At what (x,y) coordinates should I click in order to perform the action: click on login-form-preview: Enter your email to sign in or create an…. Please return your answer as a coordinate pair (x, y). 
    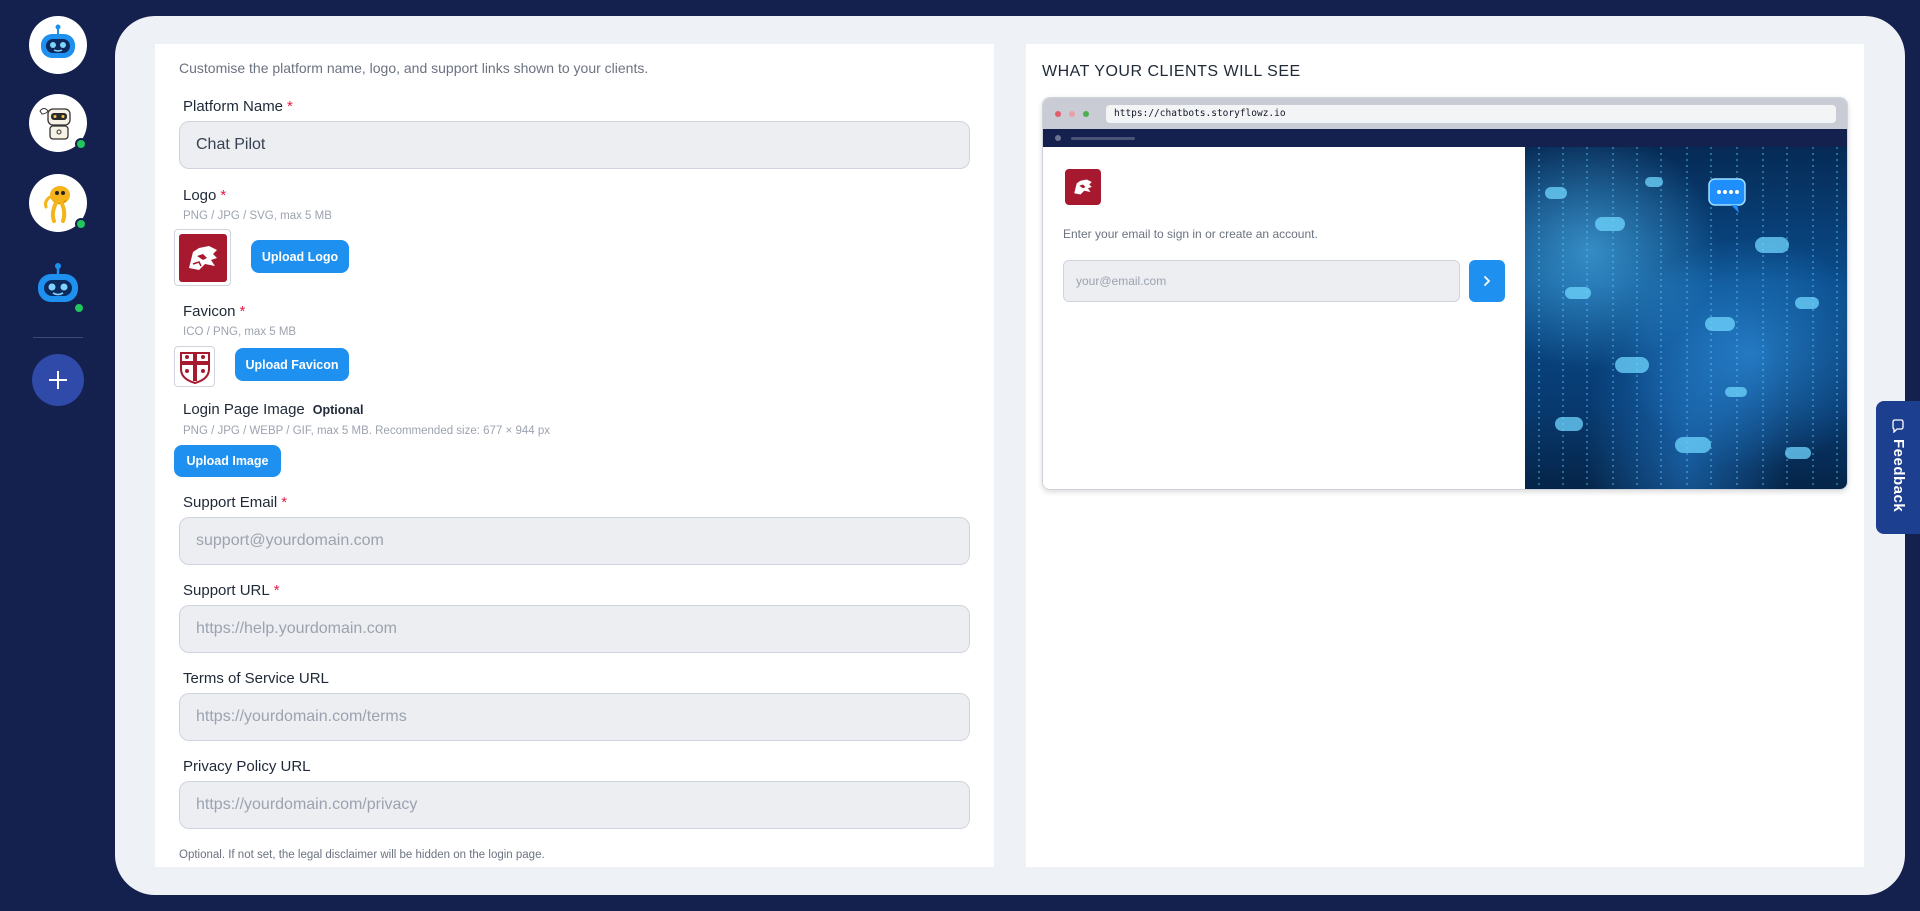
    Looking at the image, I should click on (1284, 318).